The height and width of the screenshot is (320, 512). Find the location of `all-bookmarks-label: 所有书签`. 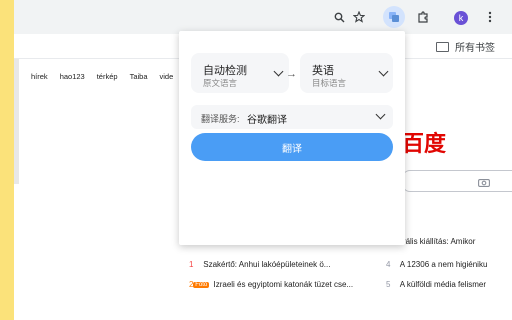

all-bookmarks-label: 所有书签 is located at coordinates (475, 48).